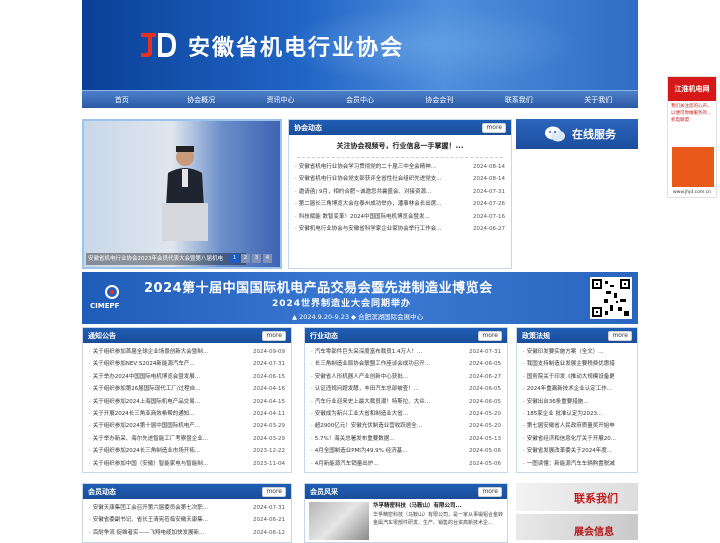 This screenshot has height=543, width=720. I want to click on list-item: 汽车零部件巨头采深度富布裁员1.4万人！... 2024-07-31, so click(406, 352).